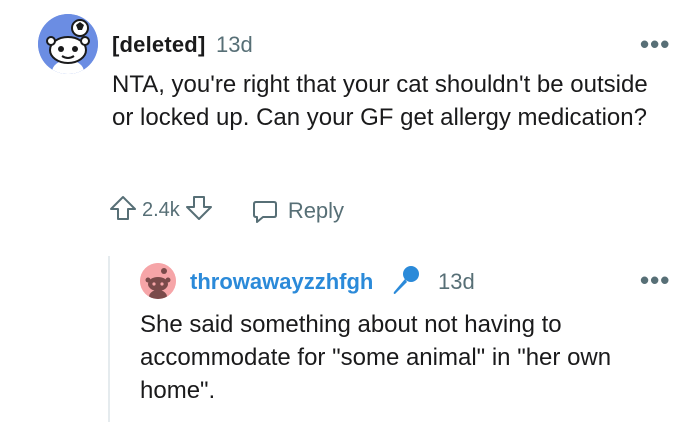  I want to click on reply-timestamp: 13d, so click(456, 281).